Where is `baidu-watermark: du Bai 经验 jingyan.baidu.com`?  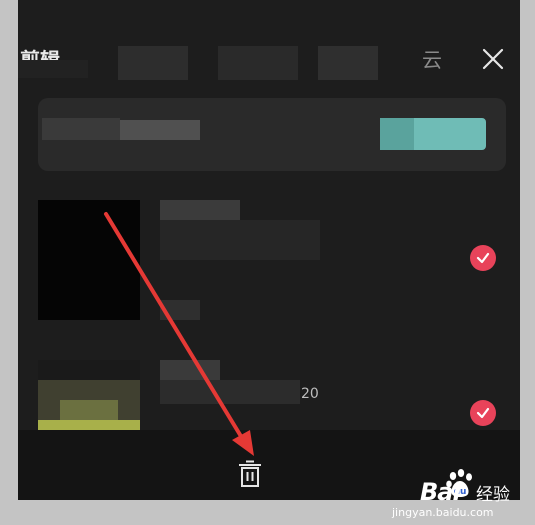 baidu-watermark: du Bai 经验 jingyan.baidu.com is located at coordinates (462, 492).